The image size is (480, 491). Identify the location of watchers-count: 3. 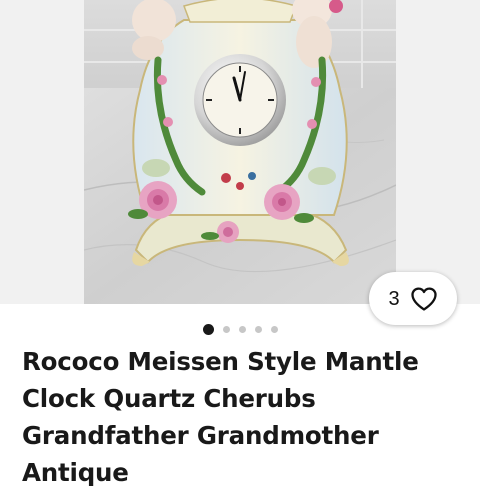
(394, 298).